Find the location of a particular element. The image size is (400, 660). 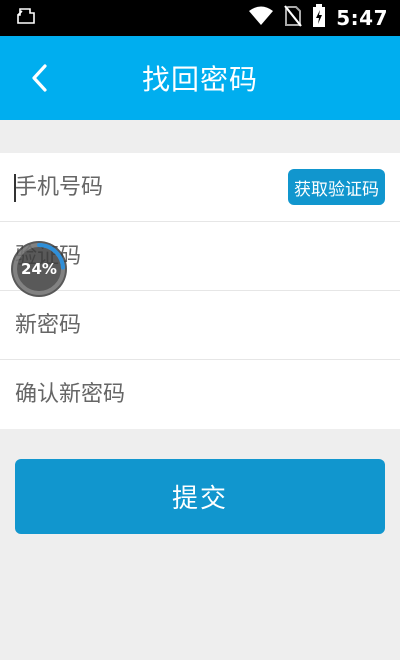

status-left is located at coordinates (26, 18).